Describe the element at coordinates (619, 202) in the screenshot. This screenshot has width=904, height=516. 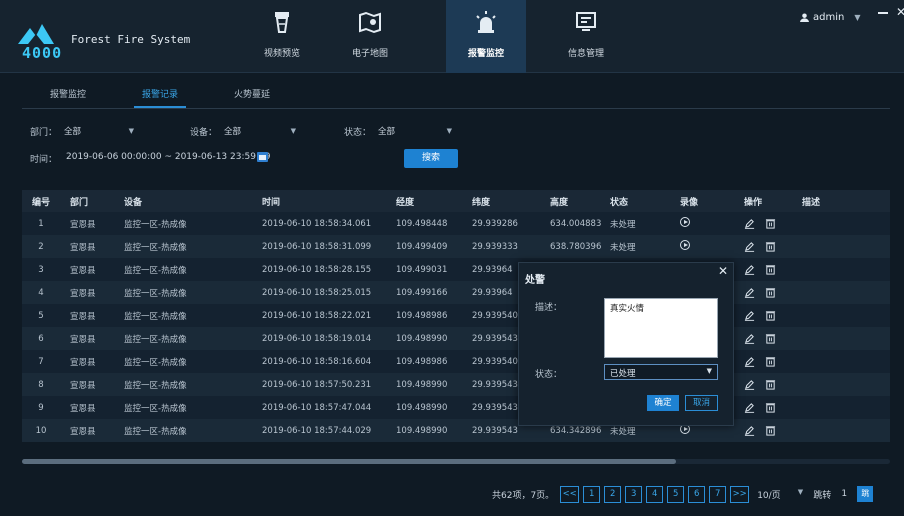
I see `col-header: 状态` at that location.